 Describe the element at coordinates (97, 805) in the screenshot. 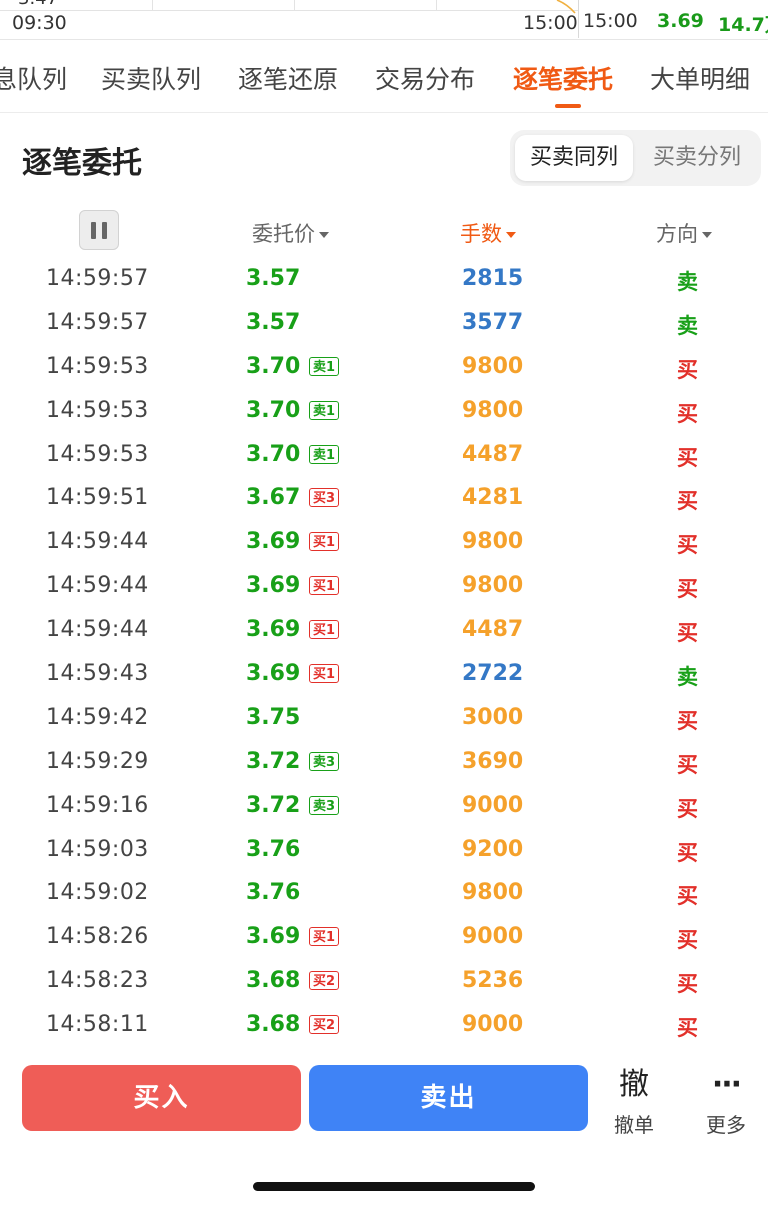

I see `order-time: 14:59:16` at that location.